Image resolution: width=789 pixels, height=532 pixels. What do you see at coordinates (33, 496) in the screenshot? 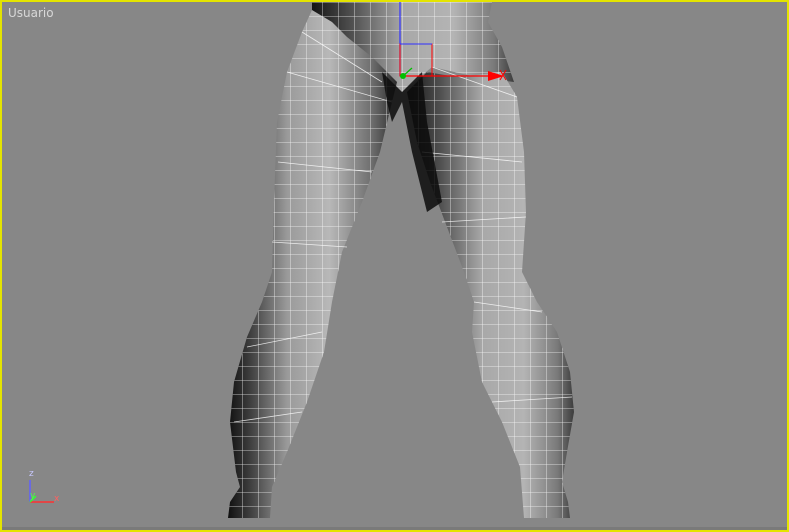
I see `axis-y-label: y` at bounding box center [33, 496].